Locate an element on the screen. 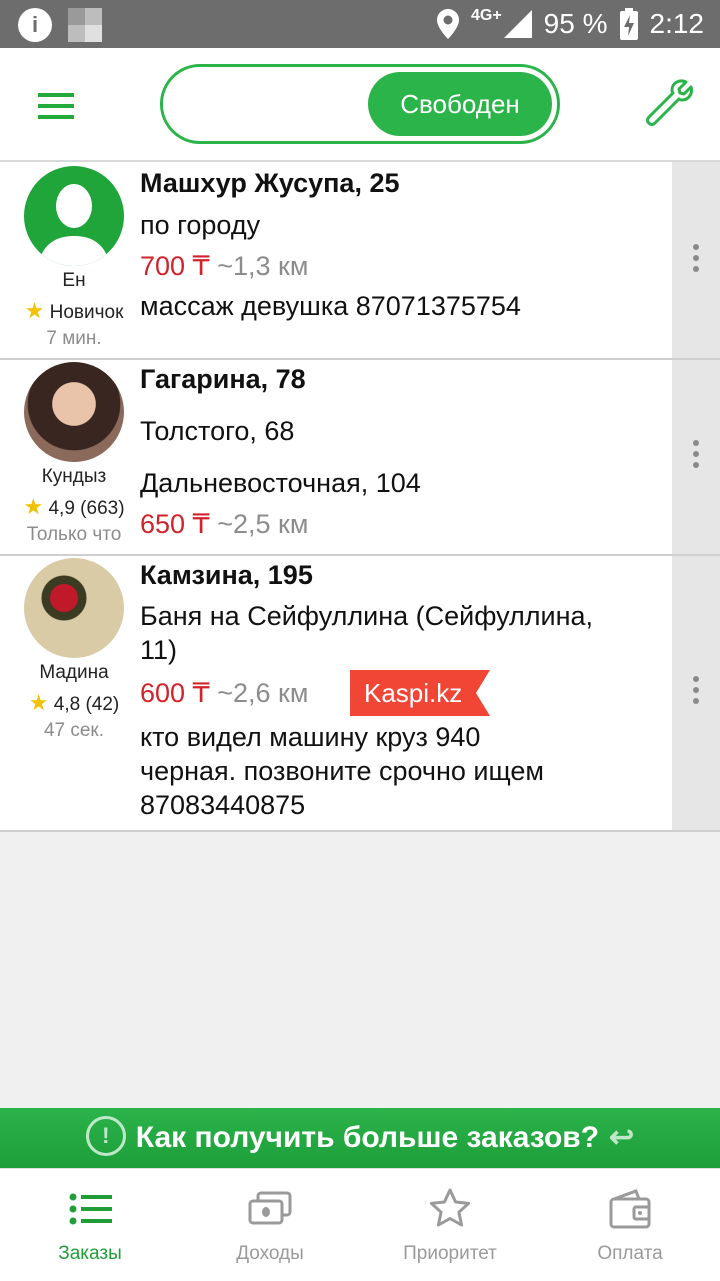 The height and width of the screenshot is (1281, 720). status-toggle: Свободен is located at coordinates (360, 104).